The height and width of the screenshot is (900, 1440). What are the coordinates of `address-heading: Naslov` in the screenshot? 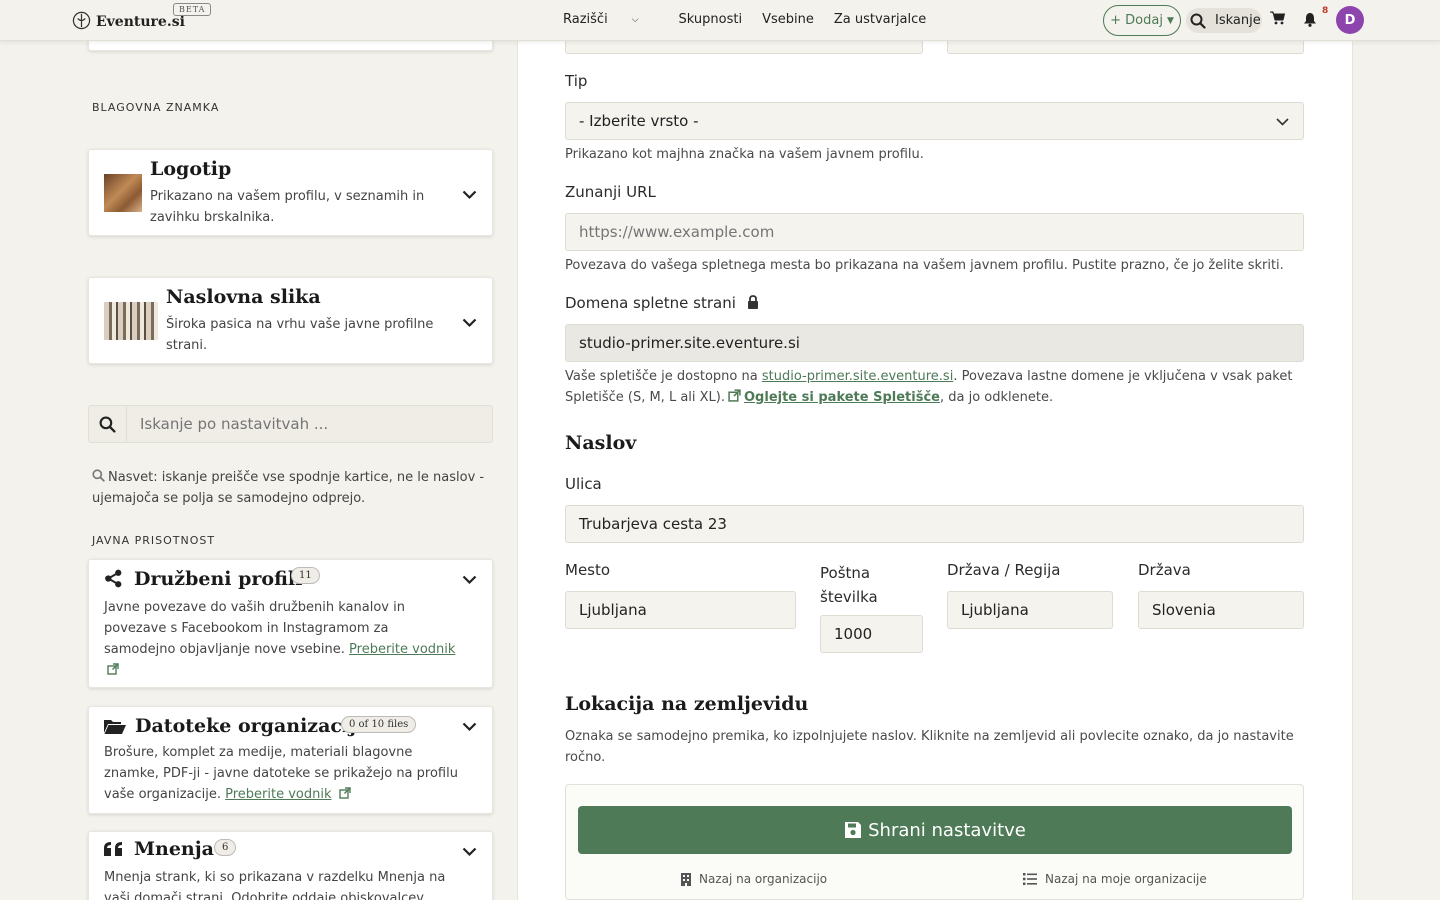 It's located at (601, 443).